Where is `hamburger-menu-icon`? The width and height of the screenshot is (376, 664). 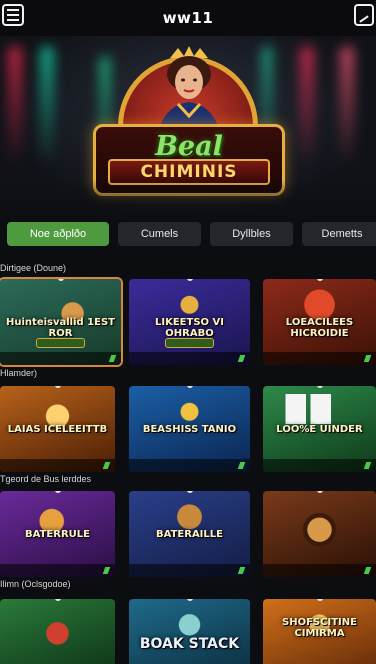 hamburger-menu-icon is located at coordinates (13, 15).